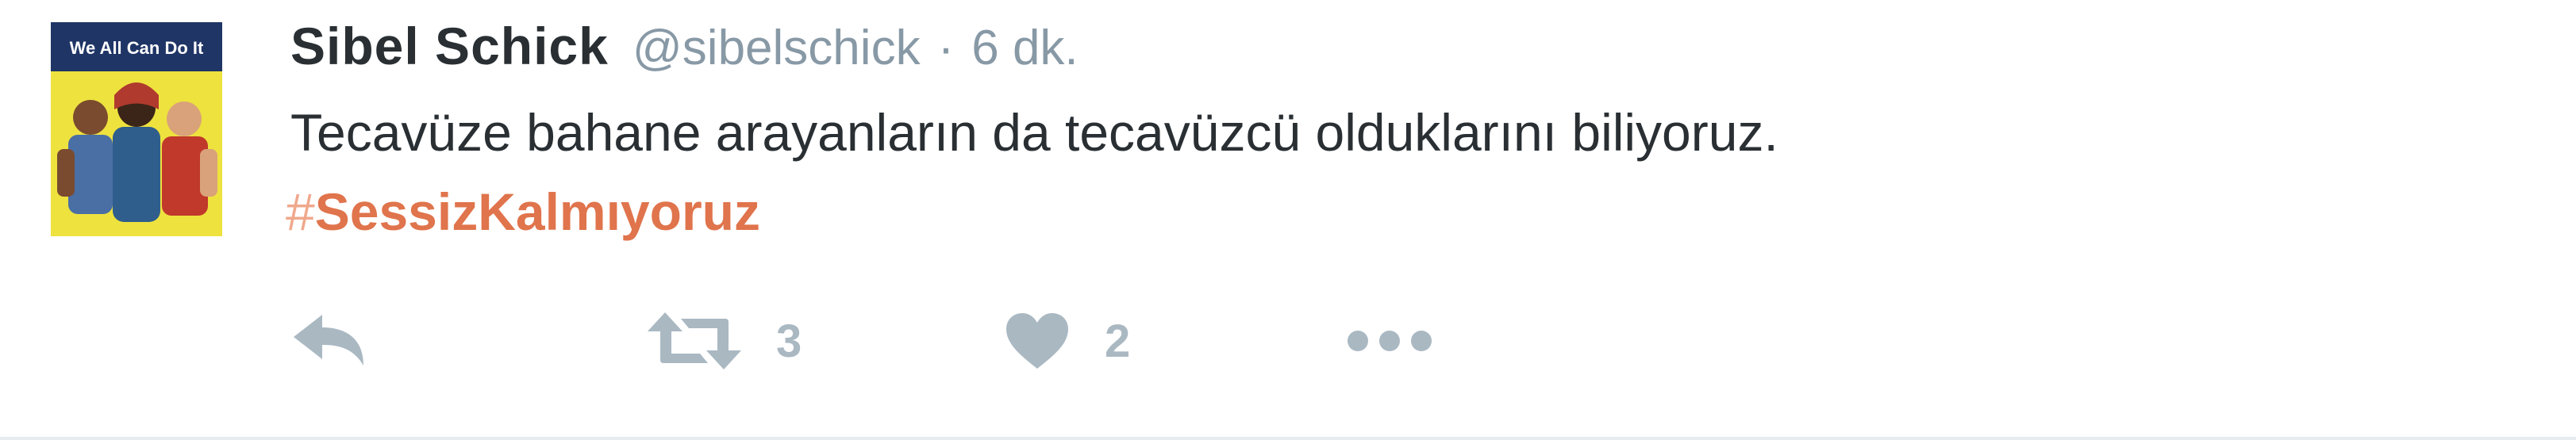 The image size is (2576, 440). I want to click on heart-icon, so click(1037, 341).